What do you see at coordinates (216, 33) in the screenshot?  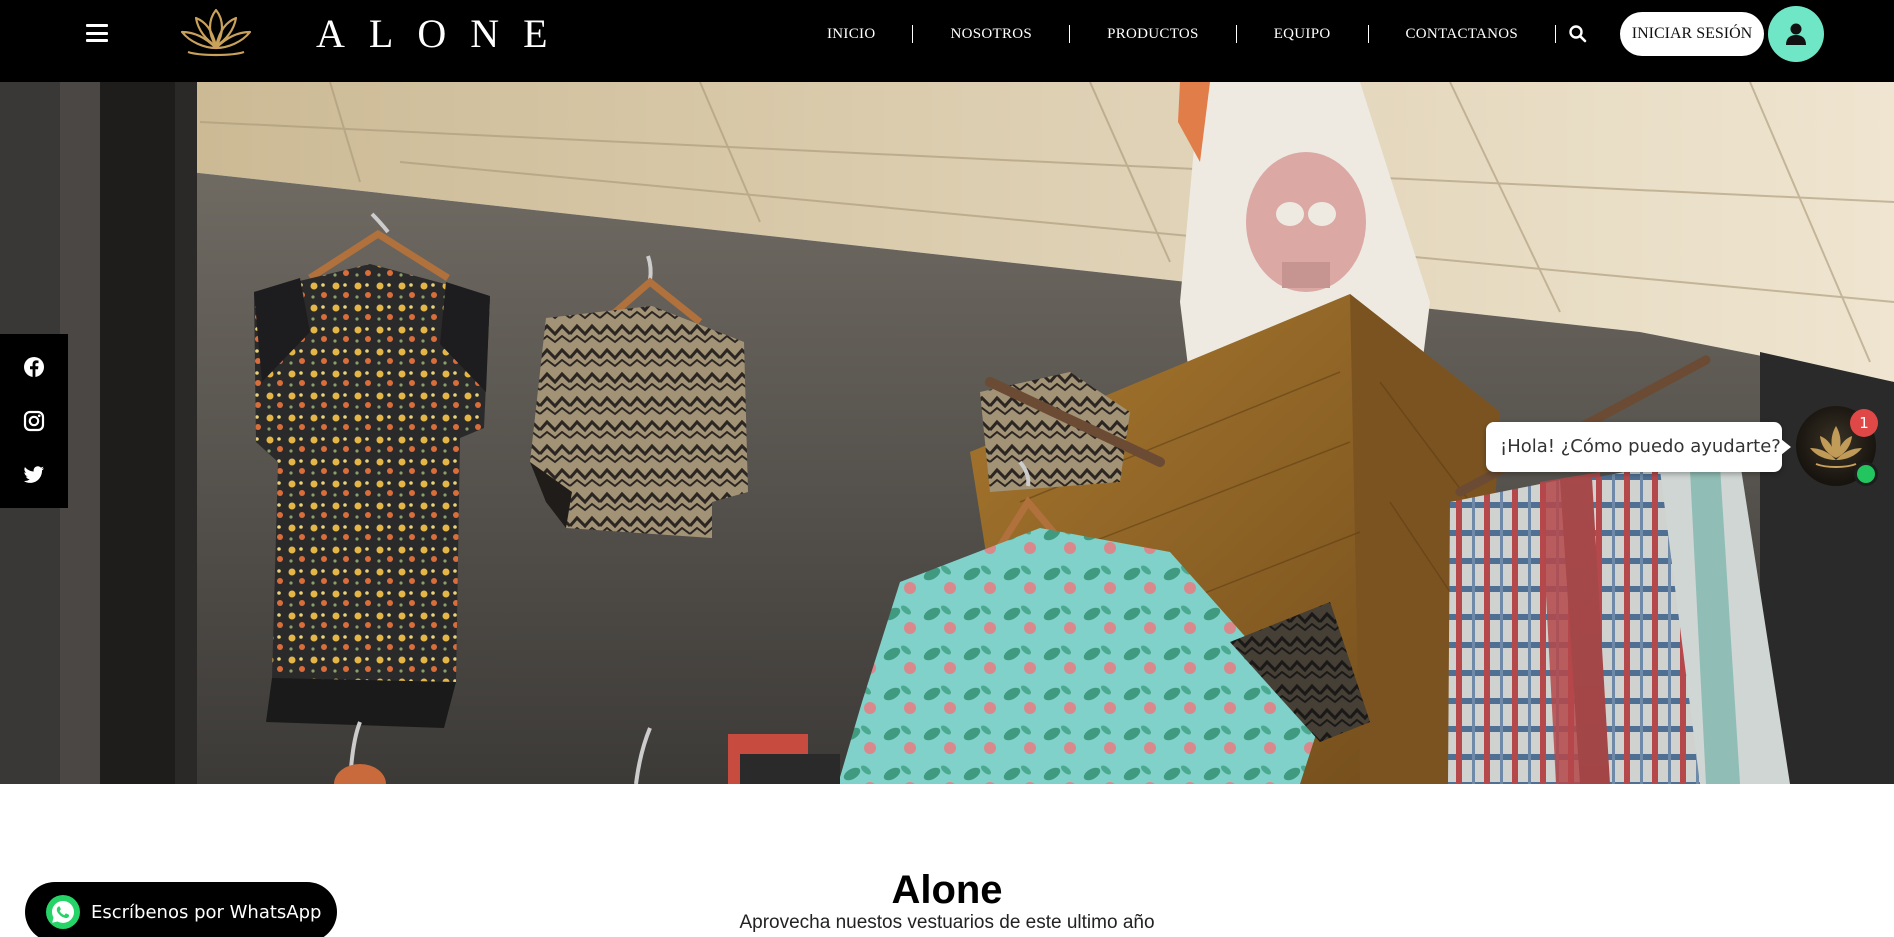 I see `lotus-logo-icon` at bounding box center [216, 33].